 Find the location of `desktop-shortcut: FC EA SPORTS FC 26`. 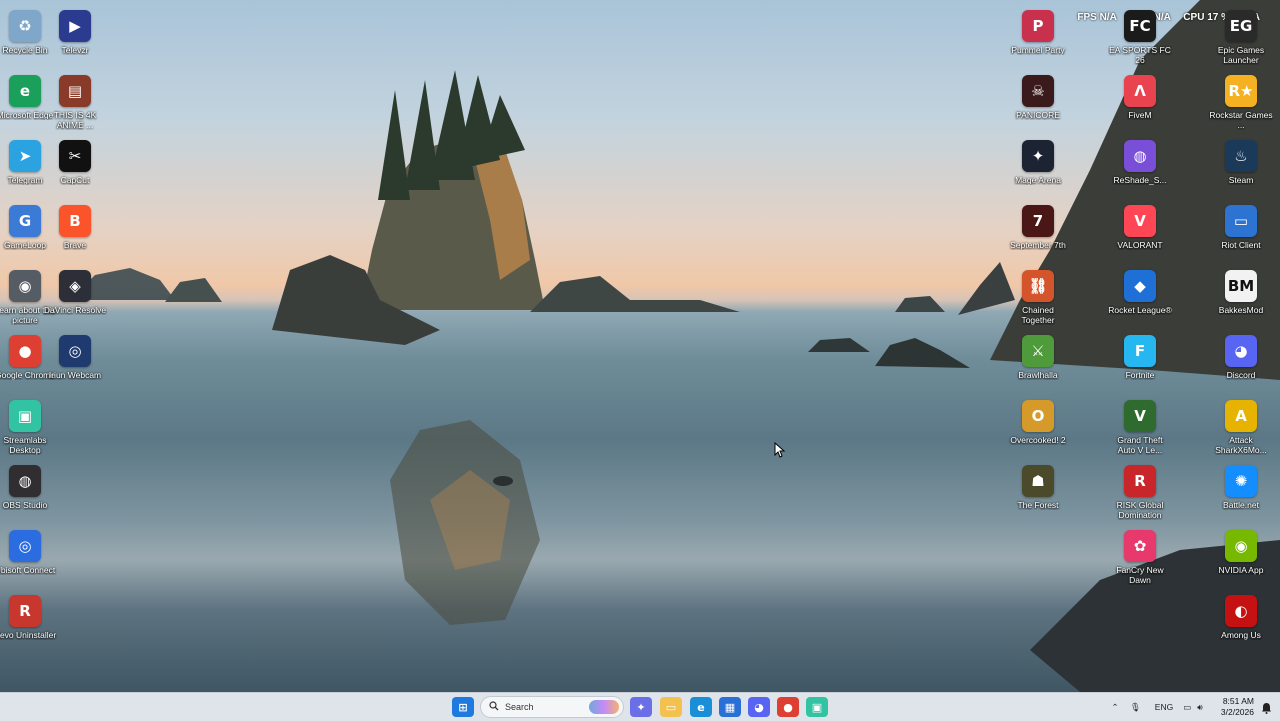

desktop-shortcut: FC EA SPORTS FC 26 is located at coordinates (1140, 36).